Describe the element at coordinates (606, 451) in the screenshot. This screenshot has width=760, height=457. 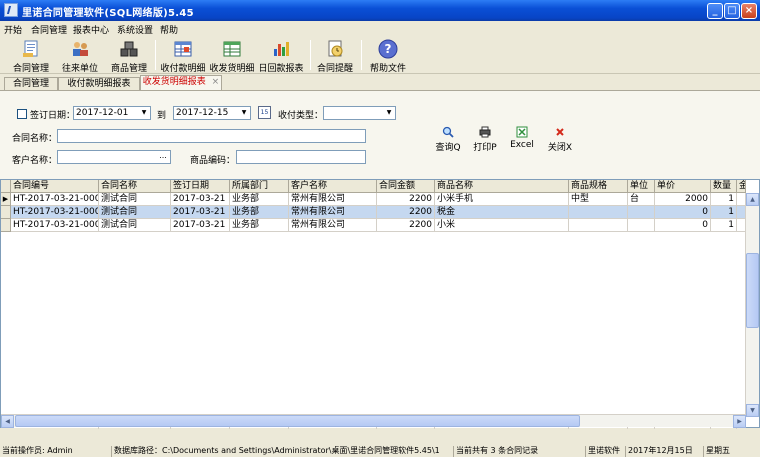
I see `status-company: 里诺软件` at that location.